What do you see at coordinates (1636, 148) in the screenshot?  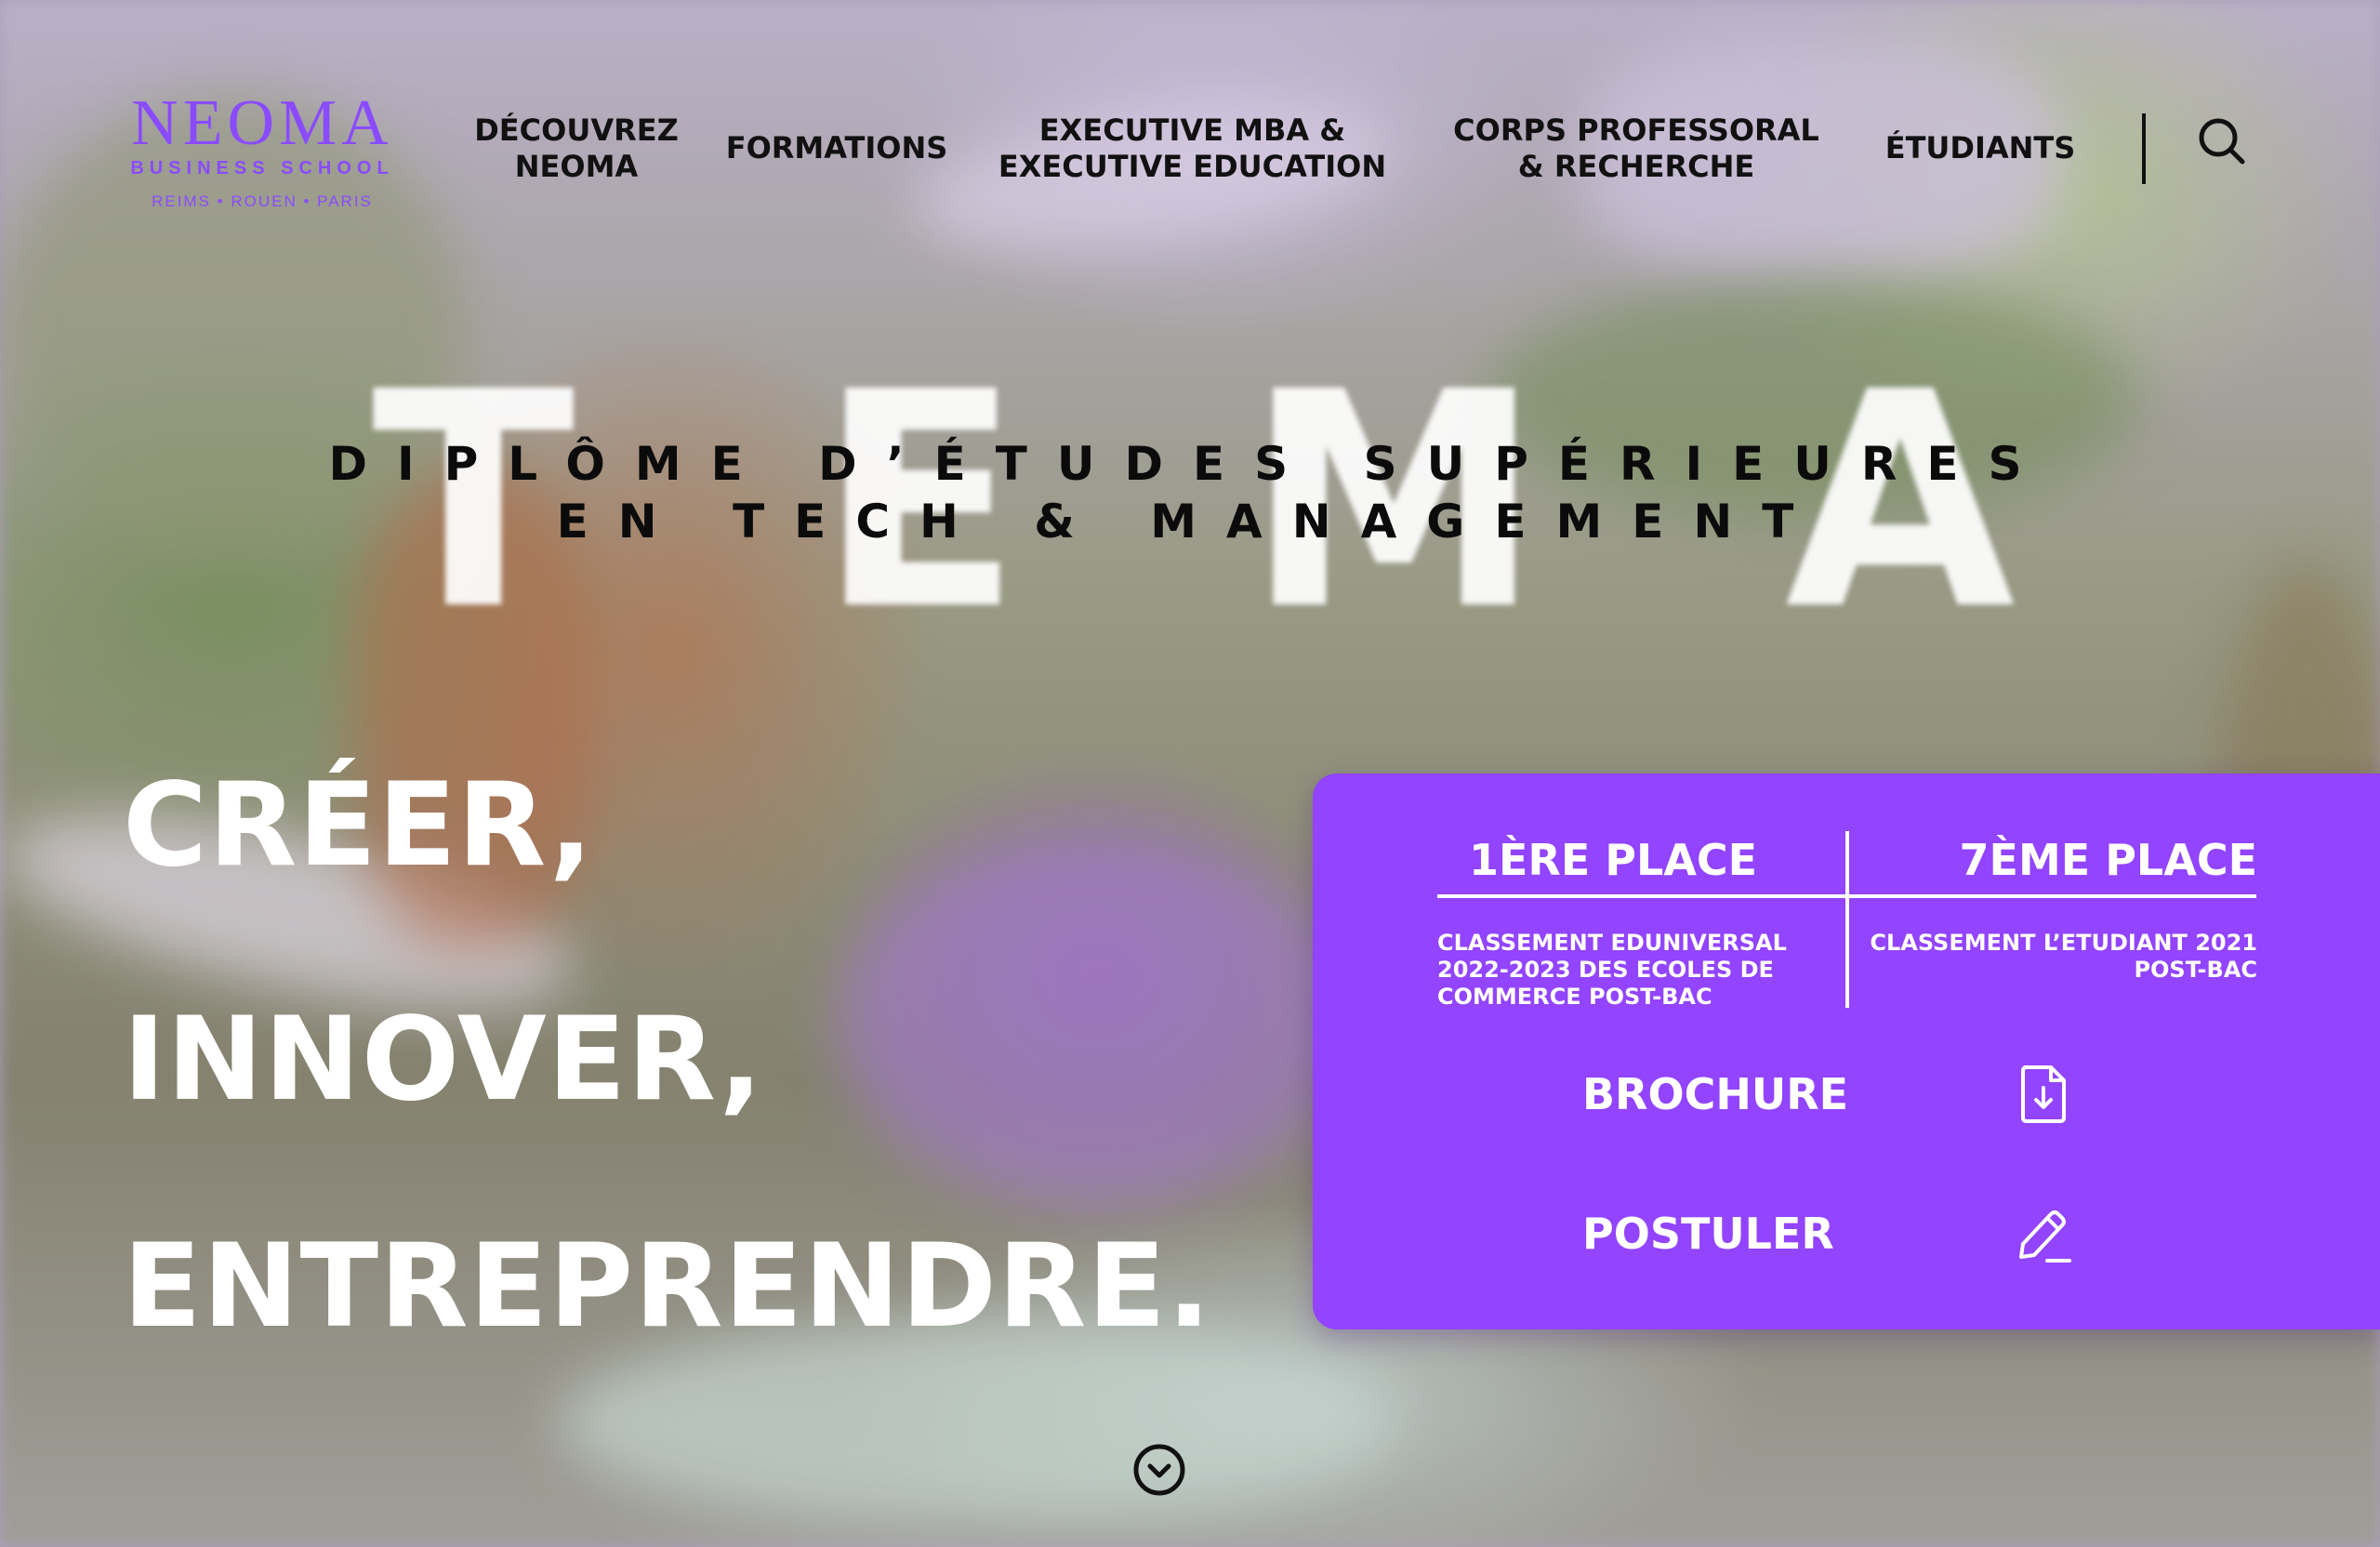 I see `nav-item-faculty-research: CORPS PROFESSORAL & RECHERCHE` at bounding box center [1636, 148].